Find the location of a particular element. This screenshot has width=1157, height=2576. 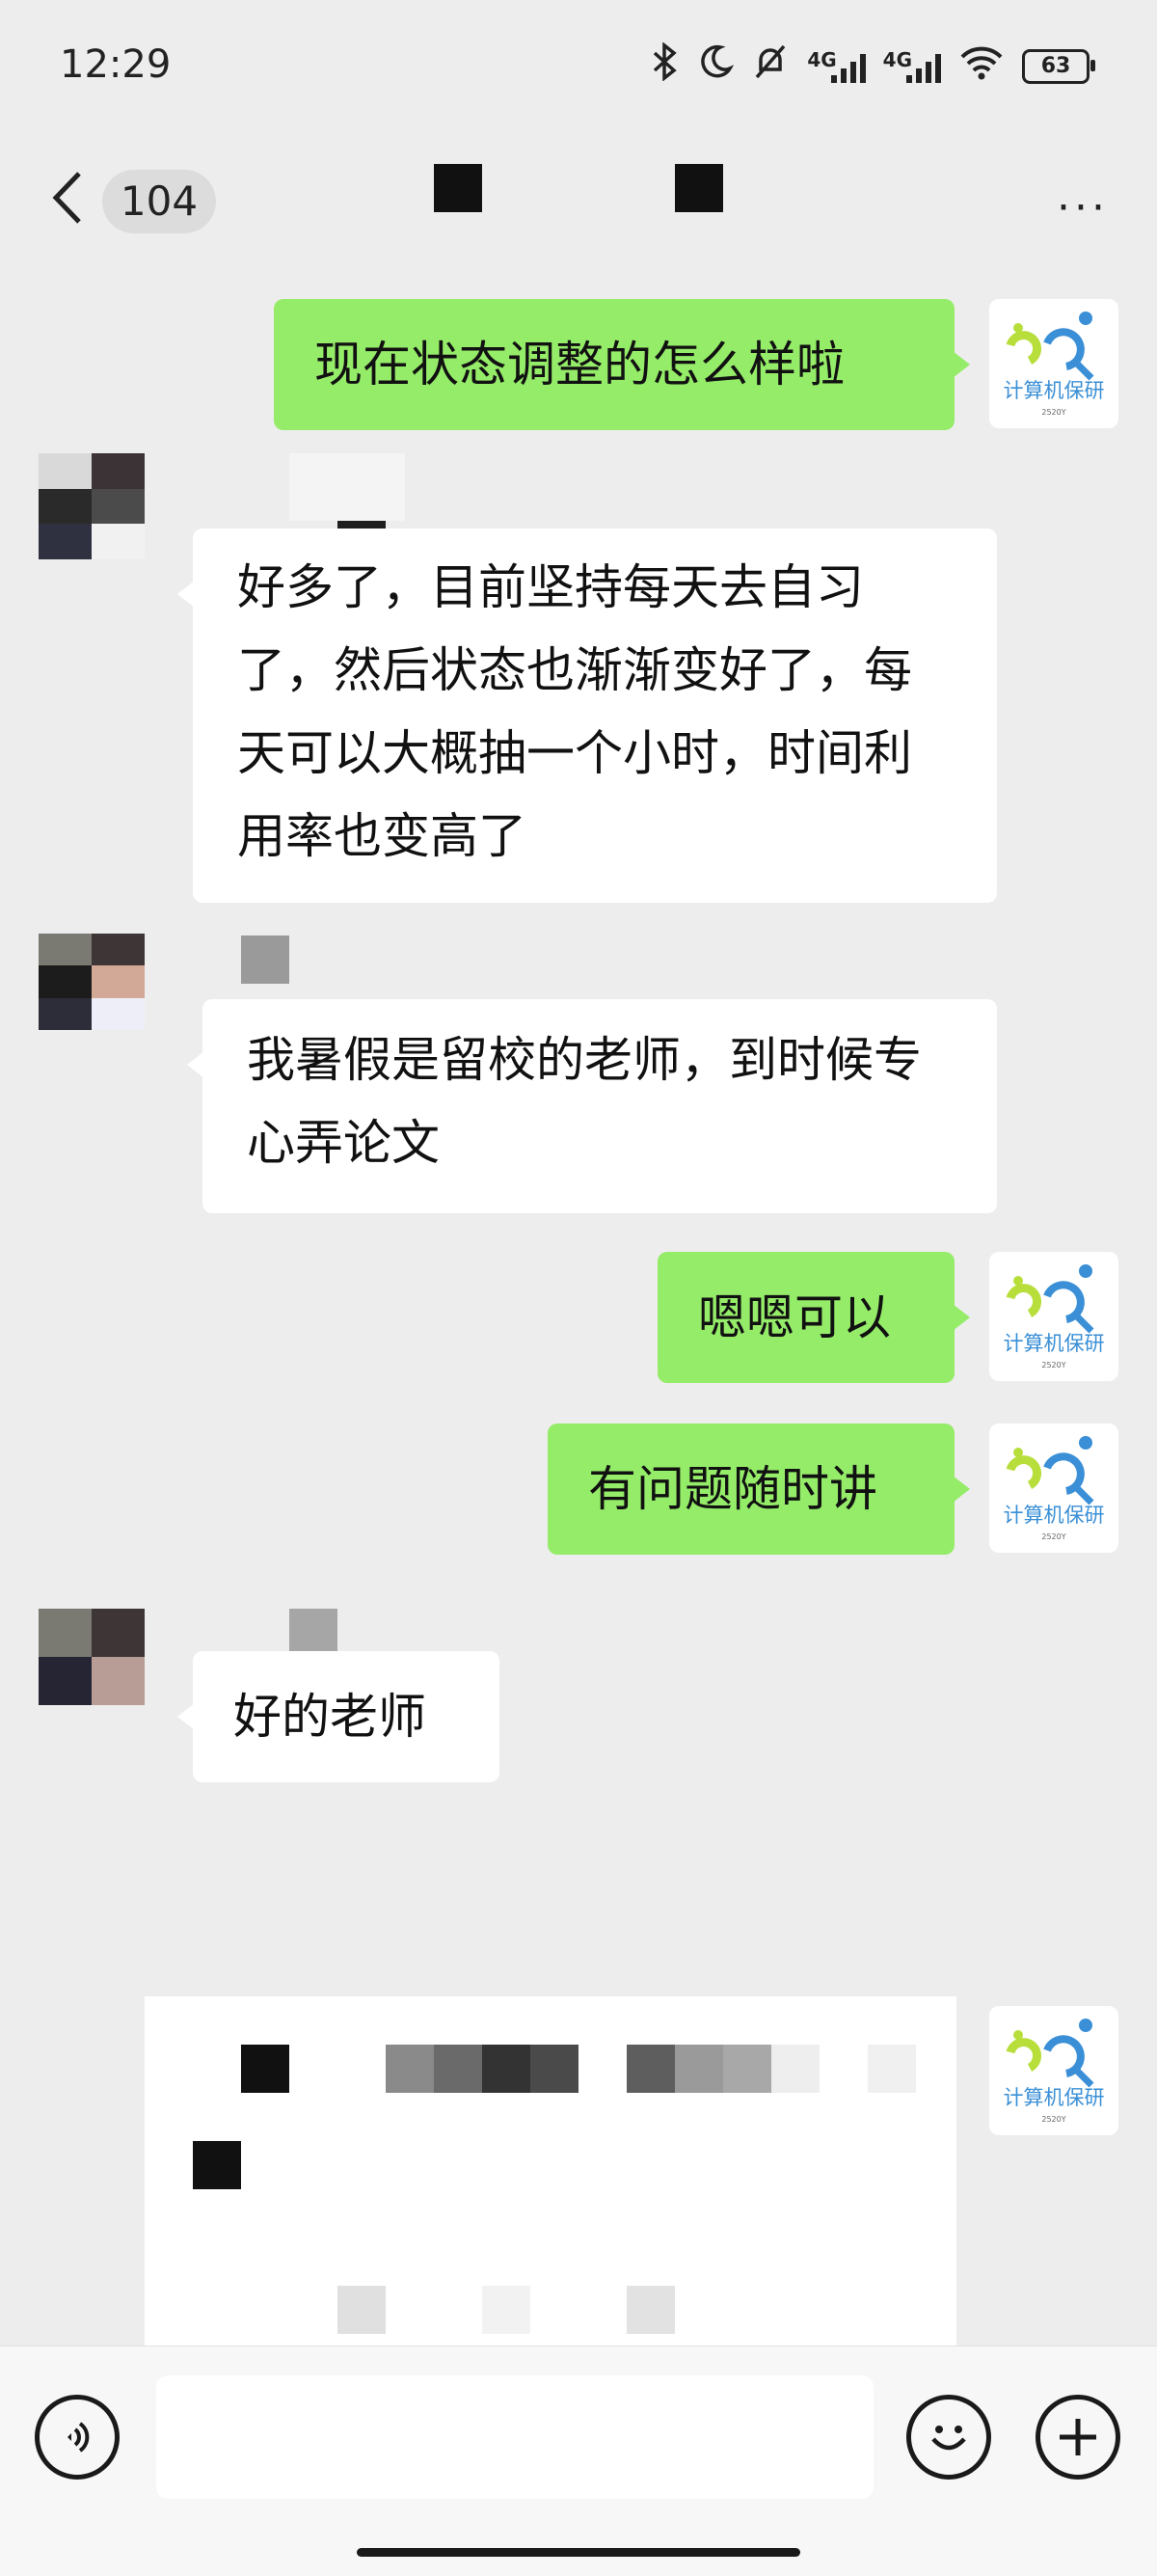

mute-bell-icon is located at coordinates (770, 66).